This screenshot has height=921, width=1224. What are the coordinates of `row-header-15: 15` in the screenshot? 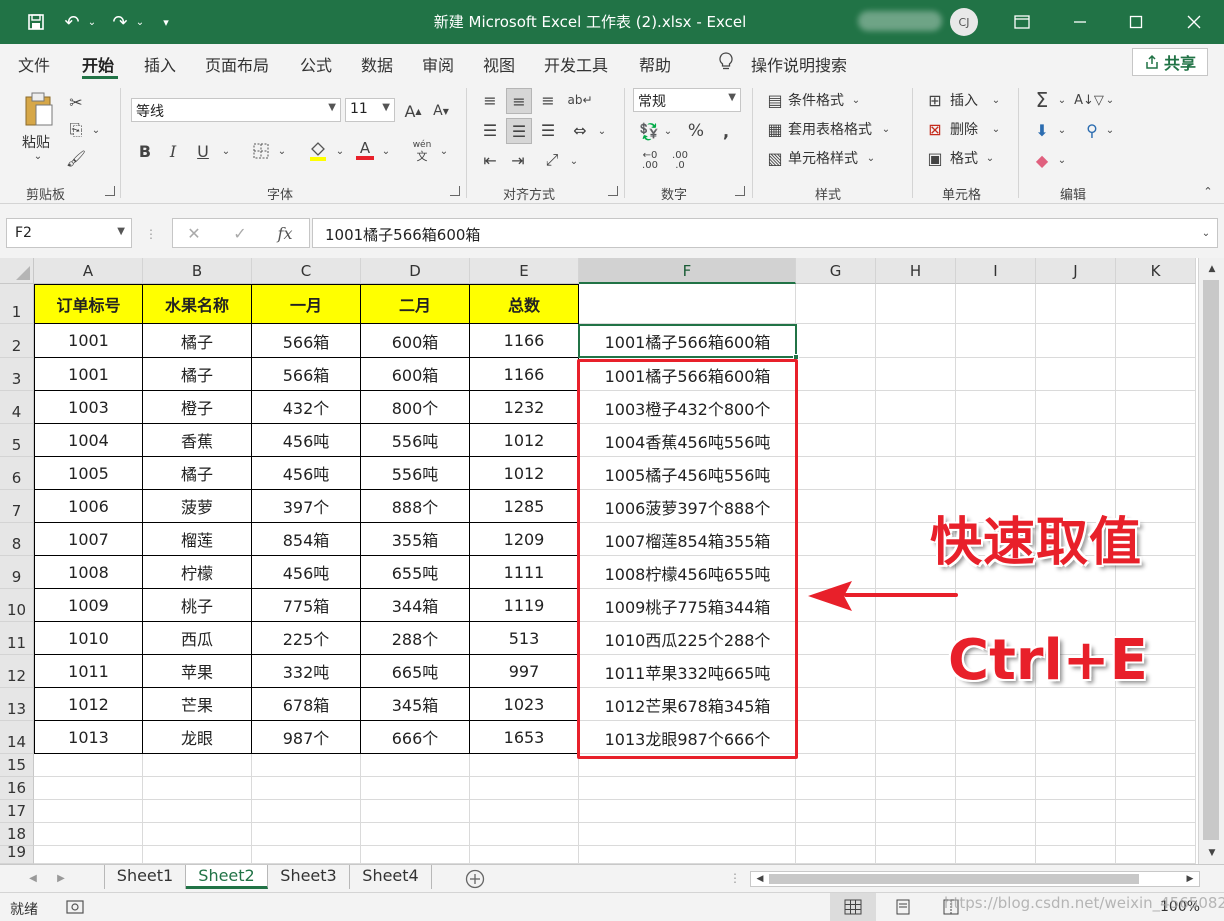 It's located at (17, 765).